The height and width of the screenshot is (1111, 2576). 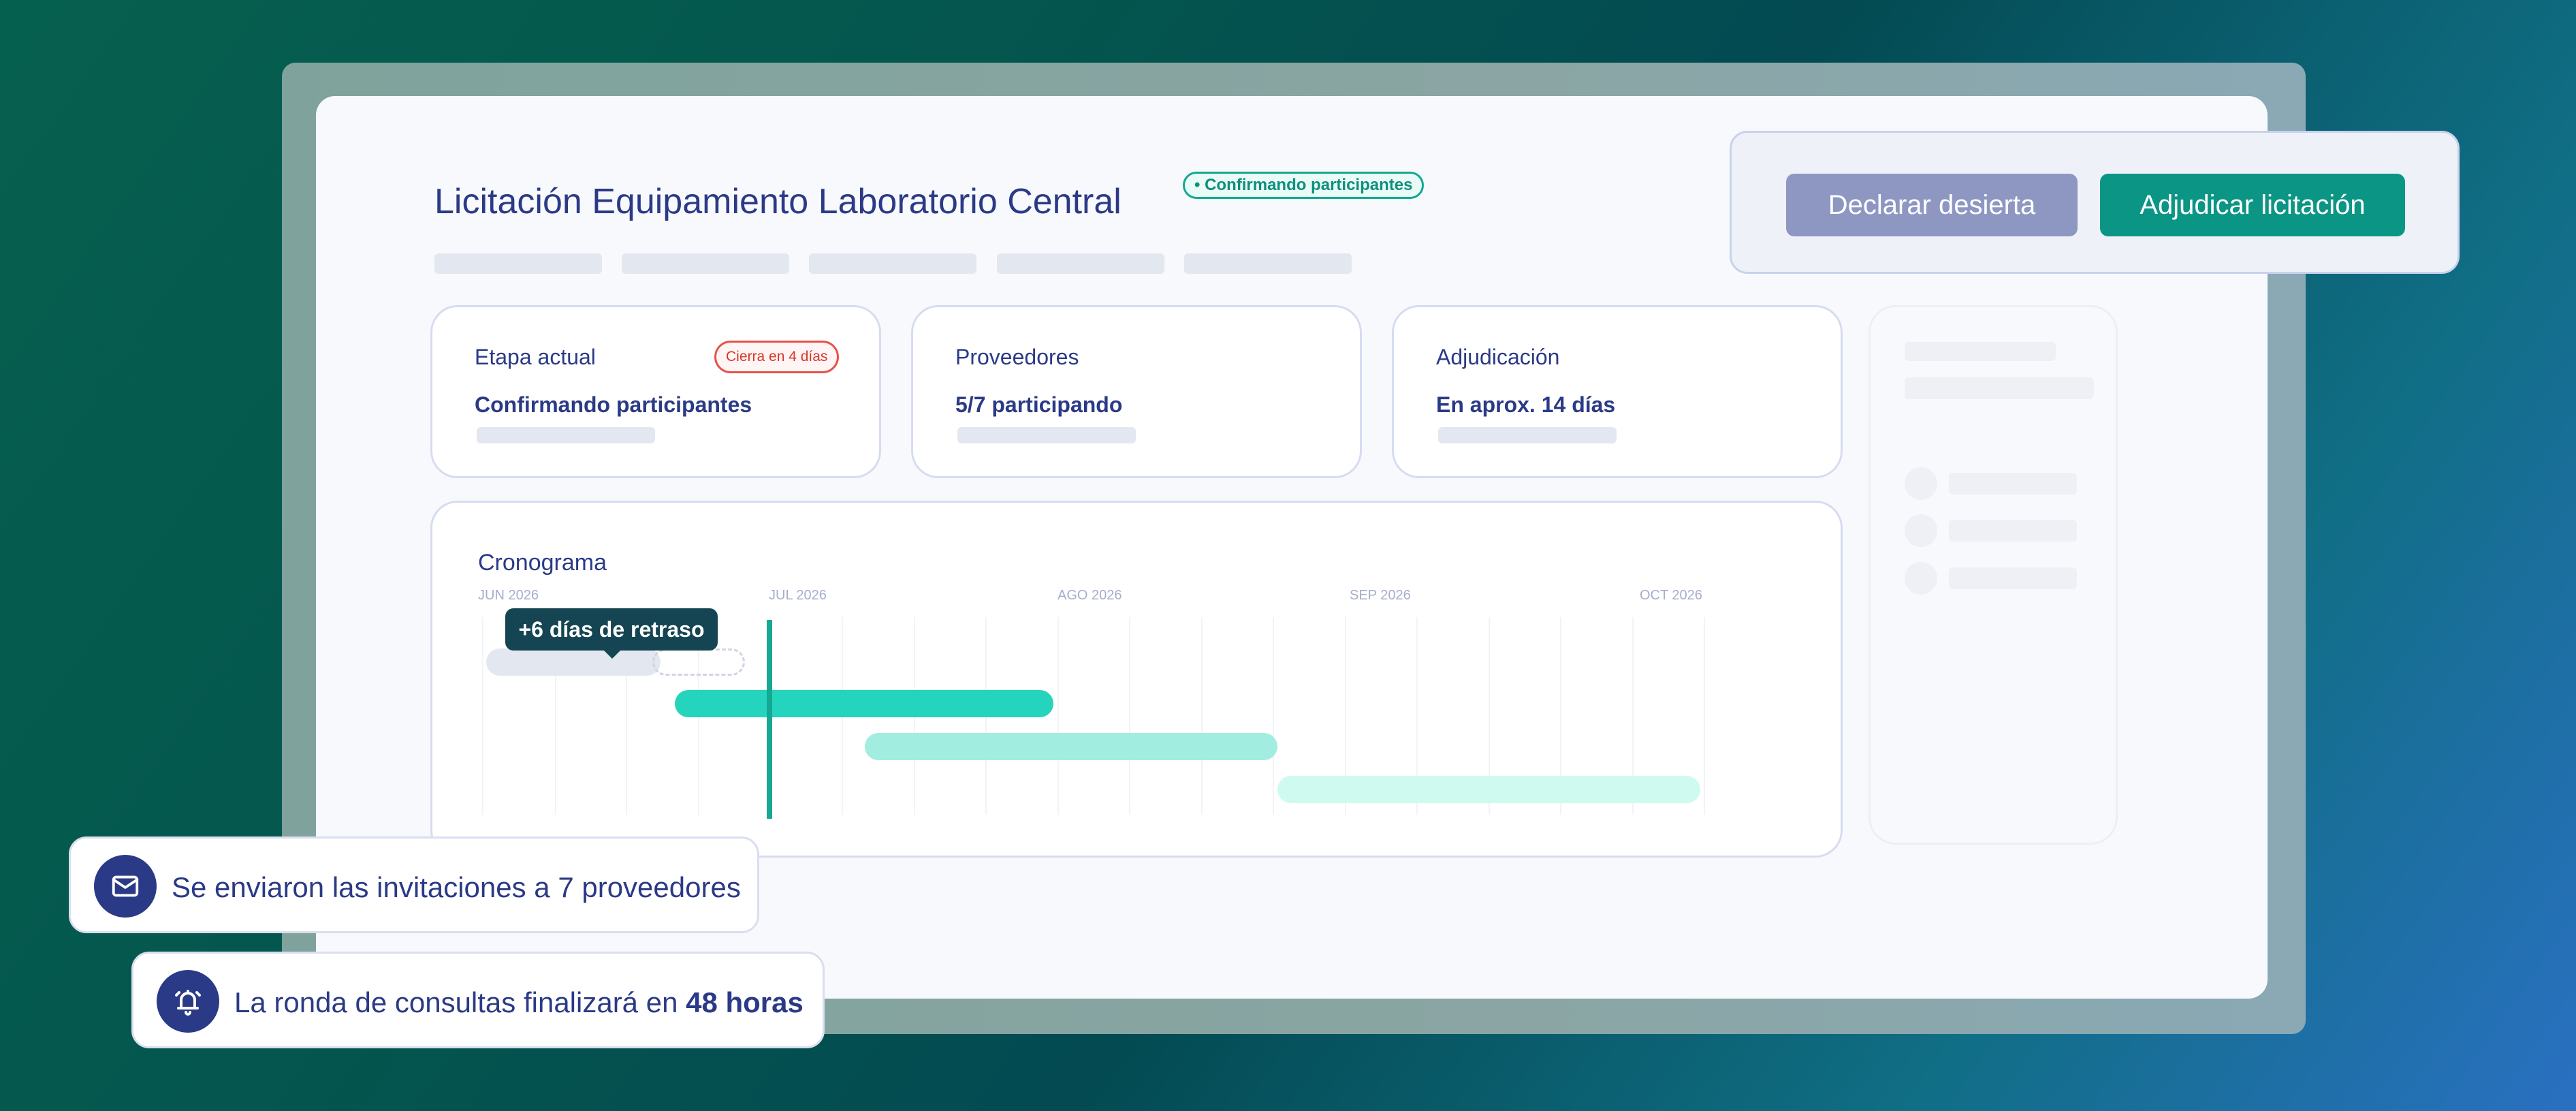 I want to click on summary-card-value: 5/7 participando, so click(x=1039, y=404).